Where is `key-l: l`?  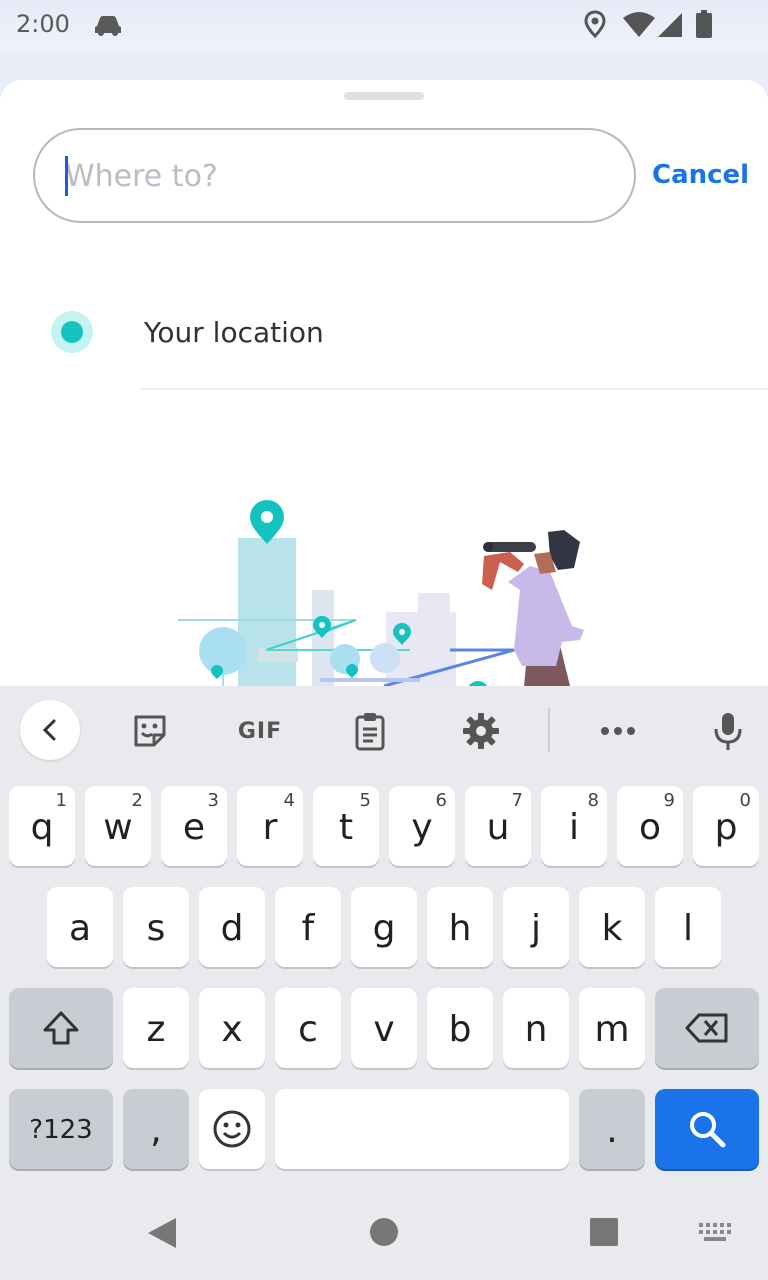 key-l: l is located at coordinates (688, 927).